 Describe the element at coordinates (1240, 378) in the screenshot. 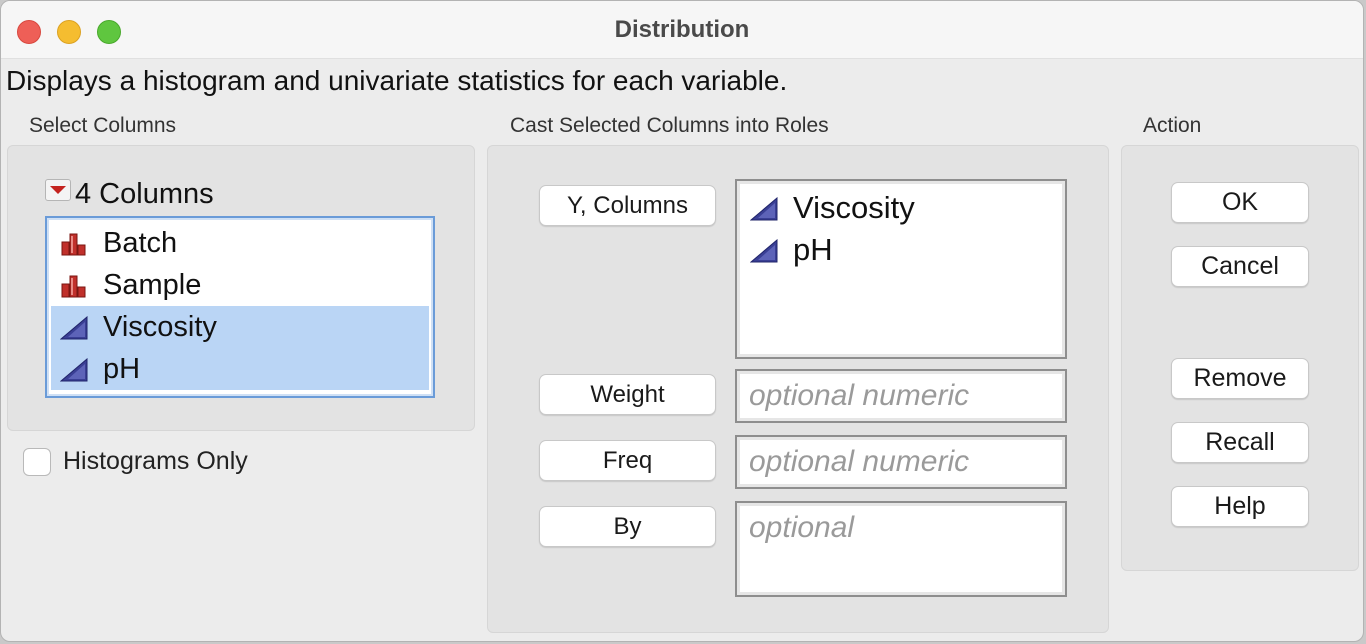

I see `remove-button: Remove` at that location.